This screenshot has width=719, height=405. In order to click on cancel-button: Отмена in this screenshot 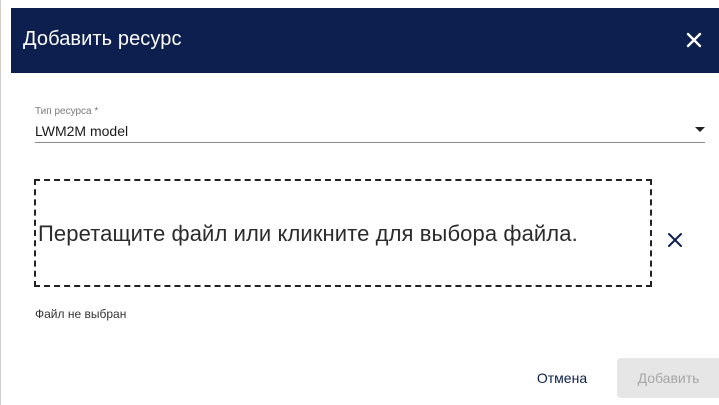, I will do `click(562, 378)`.